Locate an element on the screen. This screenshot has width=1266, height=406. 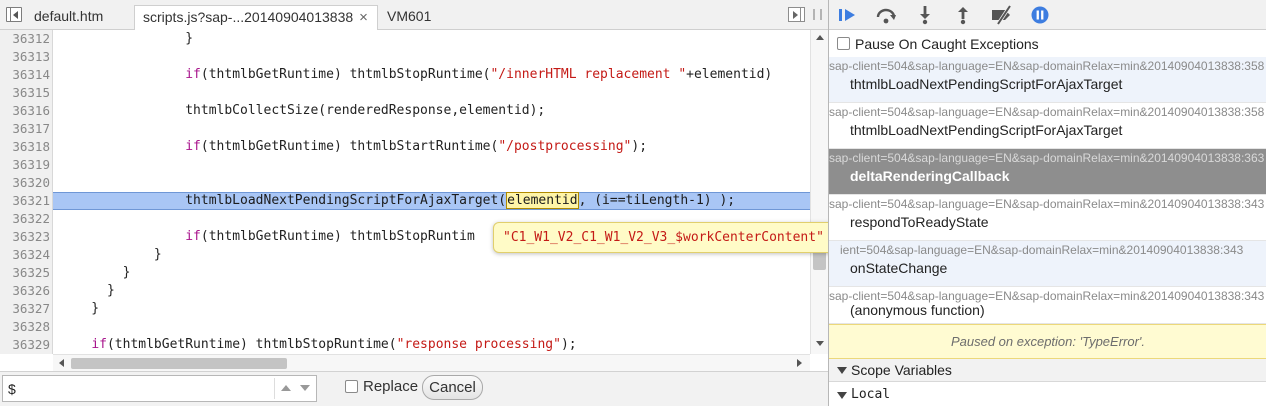
tab-default-htm: default.htm is located at coordinates (68, 17).